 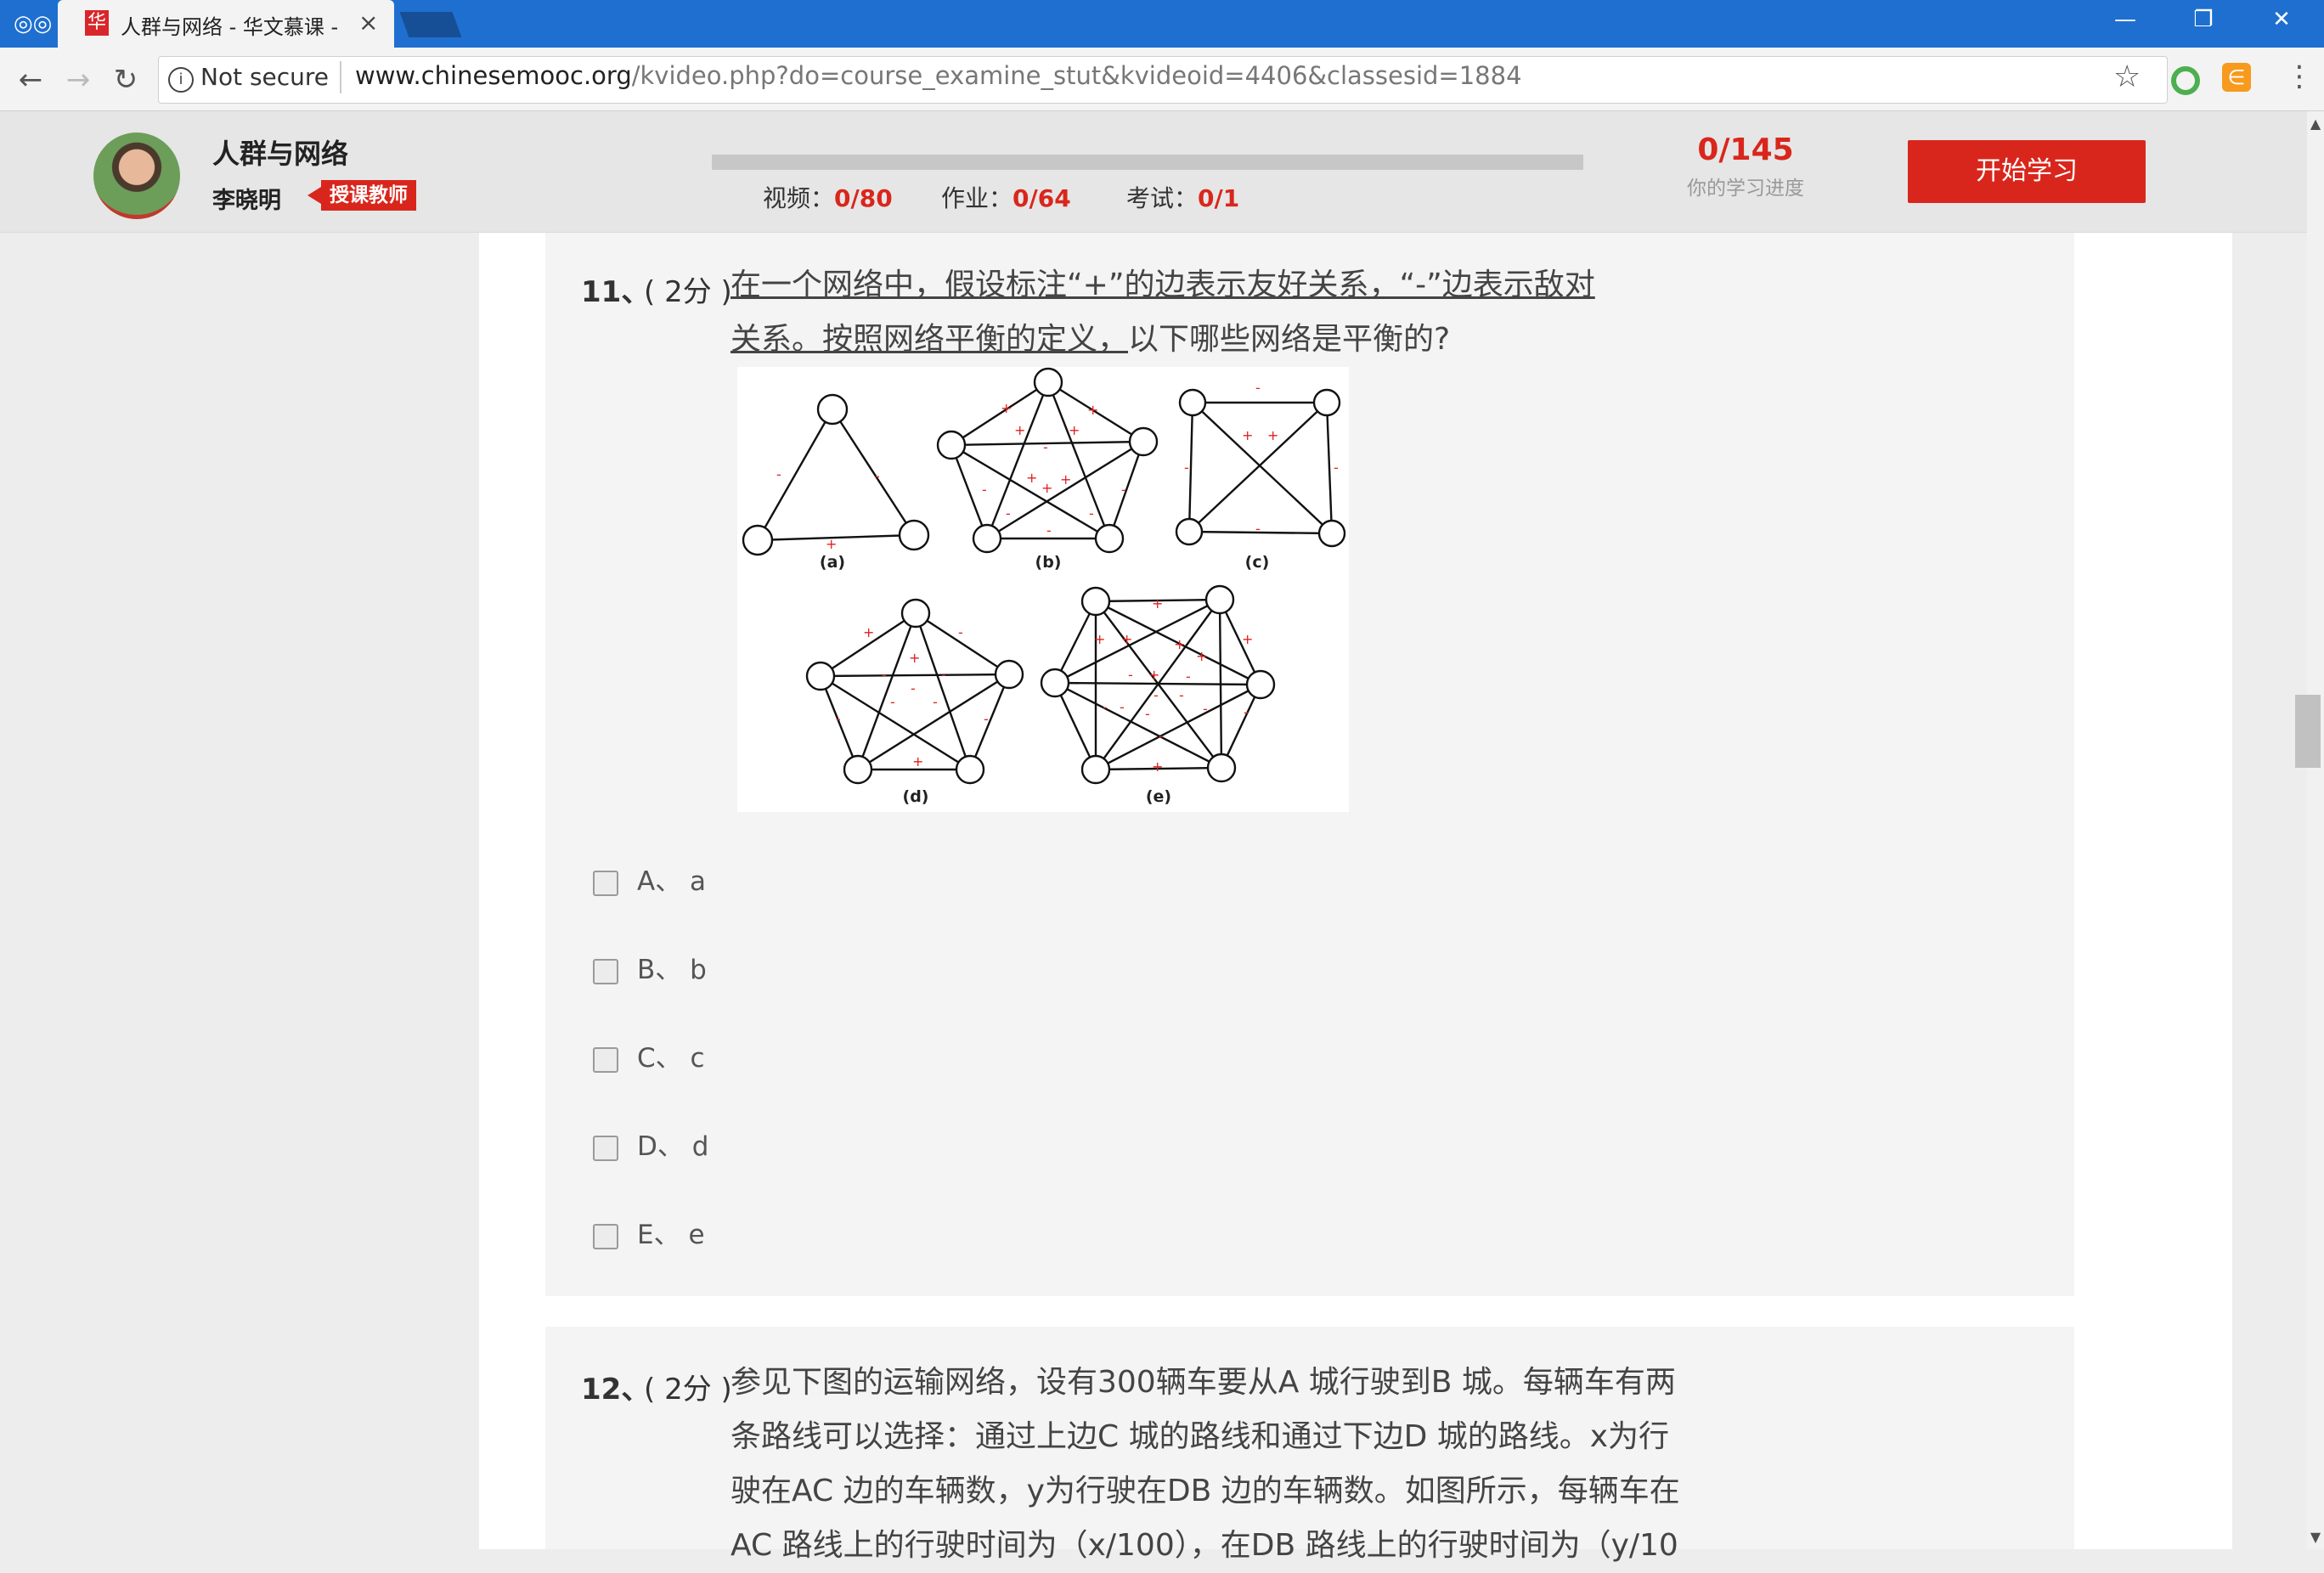 I want to click on video-stat-value: 0/80, so click(x=864, y=198).